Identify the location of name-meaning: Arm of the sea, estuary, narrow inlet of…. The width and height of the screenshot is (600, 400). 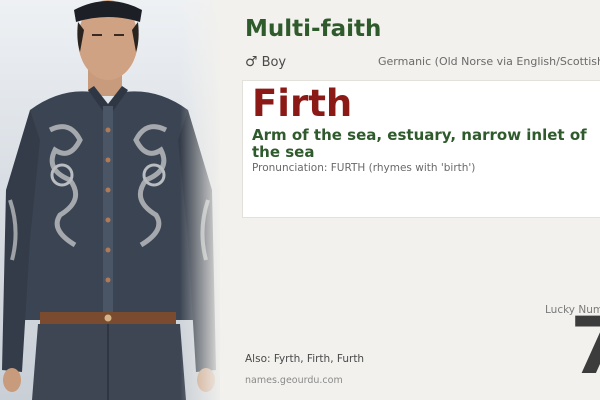
(426, 144).